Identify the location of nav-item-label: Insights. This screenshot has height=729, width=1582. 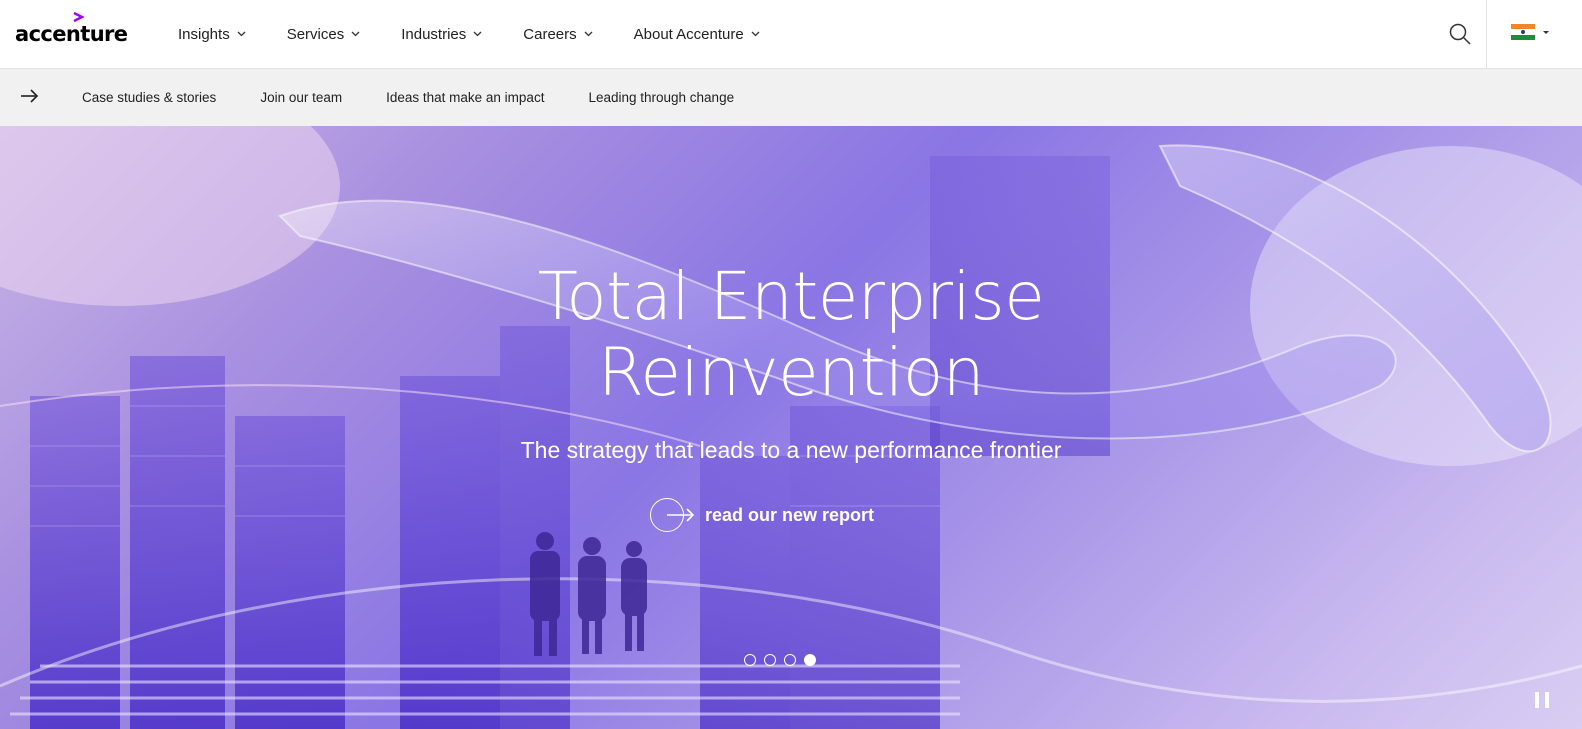
(204, 34).